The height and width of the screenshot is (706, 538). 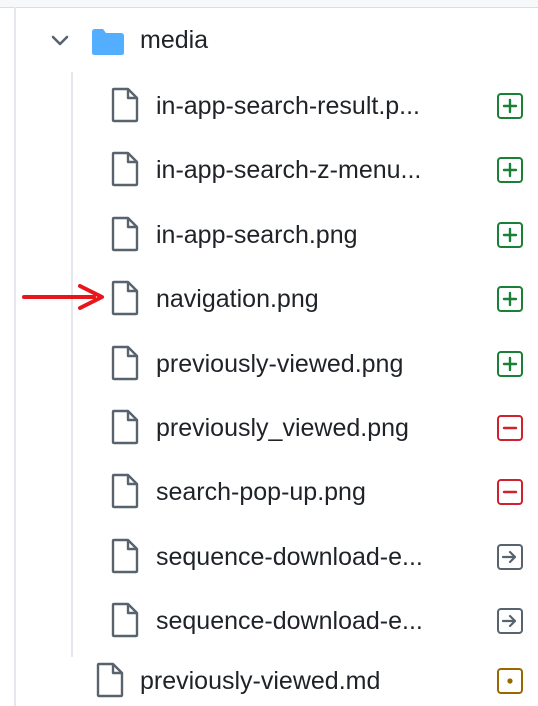 What do you see at coordinates (63, 297) in the screenshot?
I see `red-arrow-icon` at bounding box center [63, 297].